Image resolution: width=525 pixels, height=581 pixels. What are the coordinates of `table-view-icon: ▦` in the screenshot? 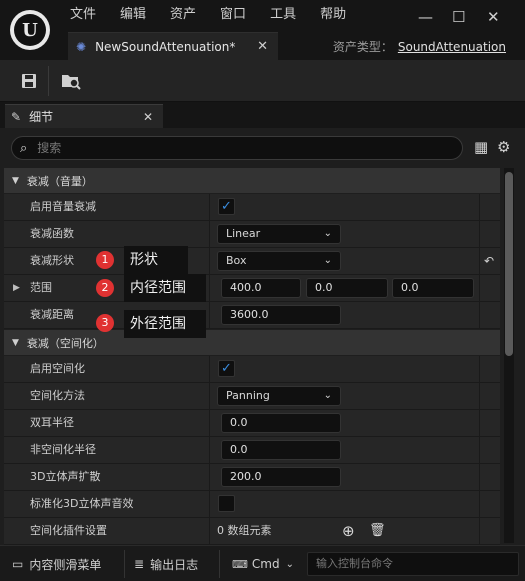 It's located at (481, 147).